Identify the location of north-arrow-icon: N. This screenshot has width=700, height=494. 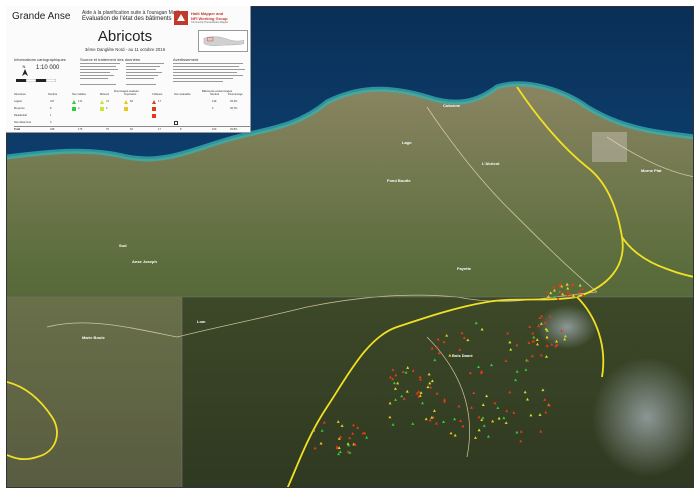
(25, 69).